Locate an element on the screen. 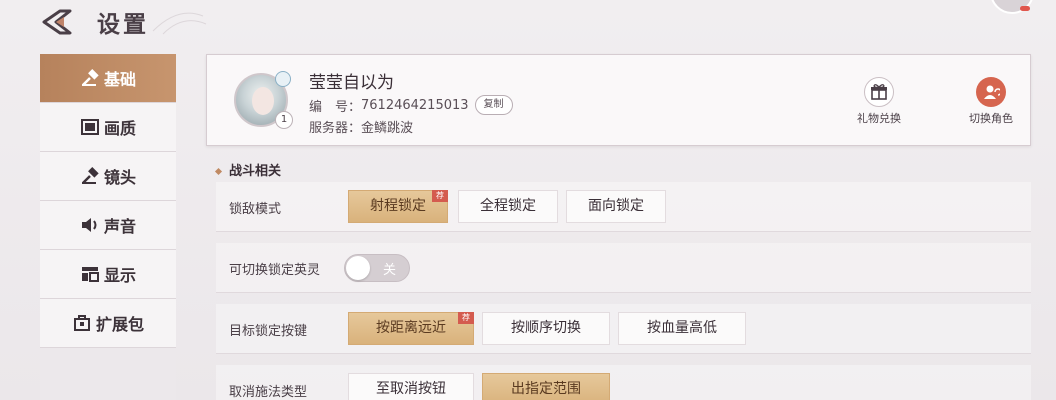 This screenshot has height=400, width=1056. setting-label: 目标锁定按键 is located at coordinates (268, 331).